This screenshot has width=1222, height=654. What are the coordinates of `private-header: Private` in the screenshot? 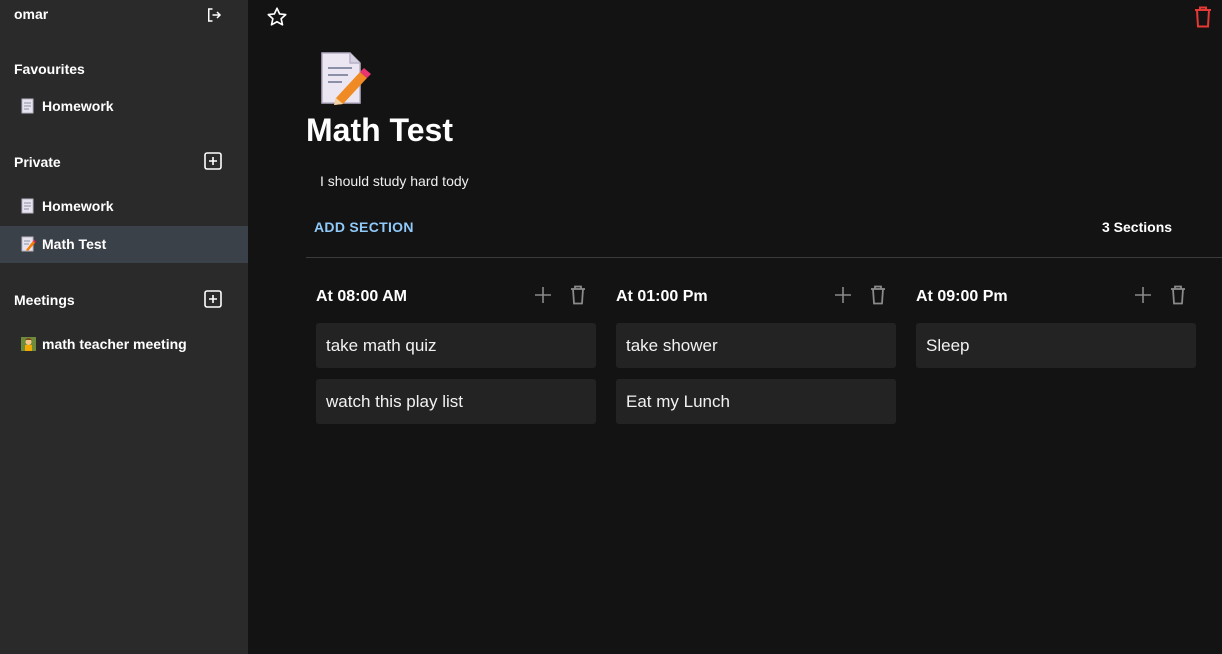 It's located at (121, 163).